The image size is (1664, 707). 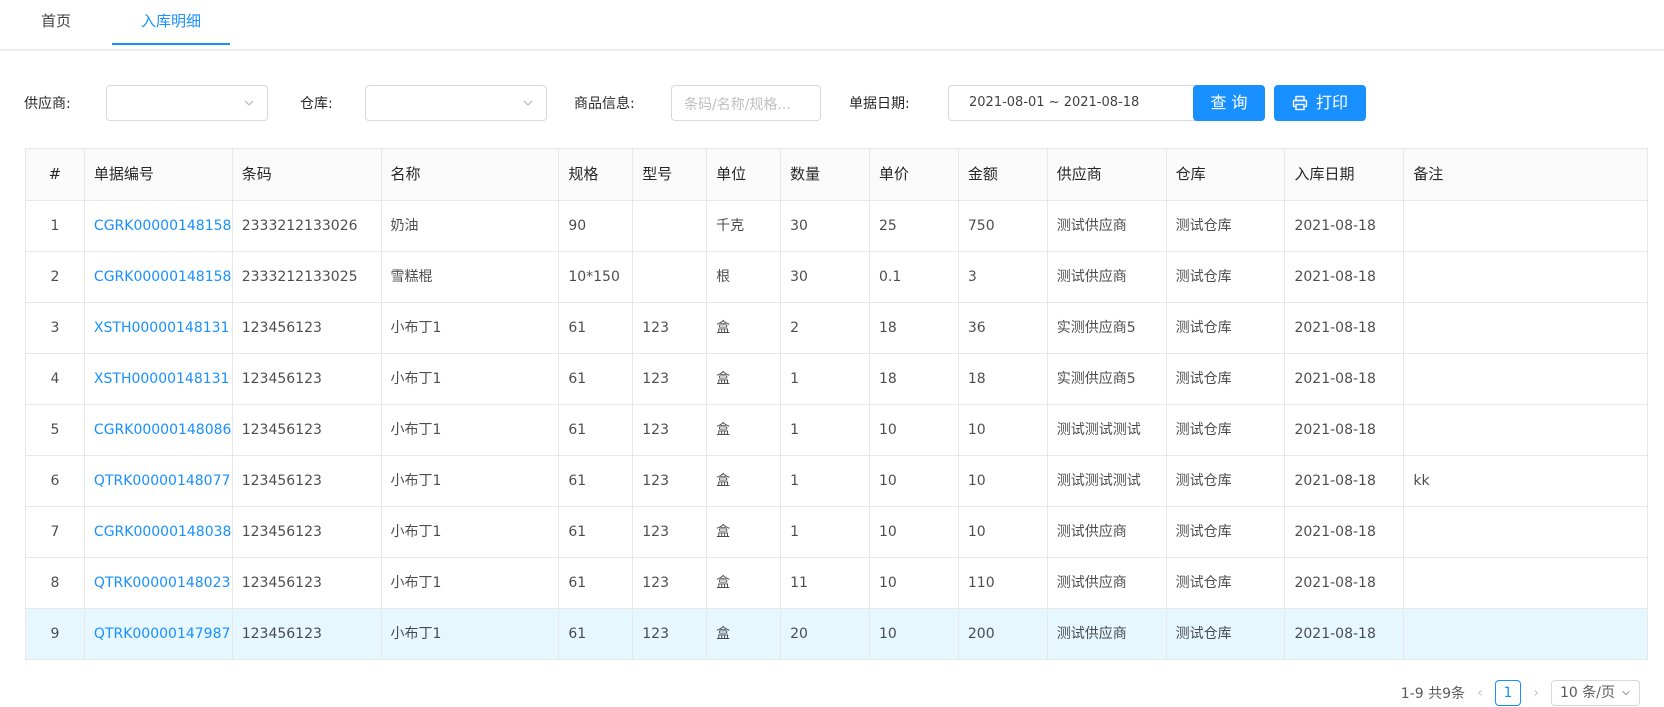 What do you see at coordinates (171, 22) in the screenshot?
I see `tab-inbound-details: 入库明细` at bounding box center [171, 22].